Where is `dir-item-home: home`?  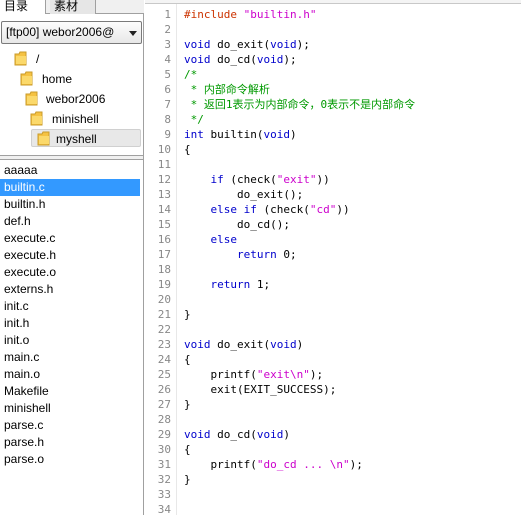 dir-item-home: home is located at coordinates (79, 79).